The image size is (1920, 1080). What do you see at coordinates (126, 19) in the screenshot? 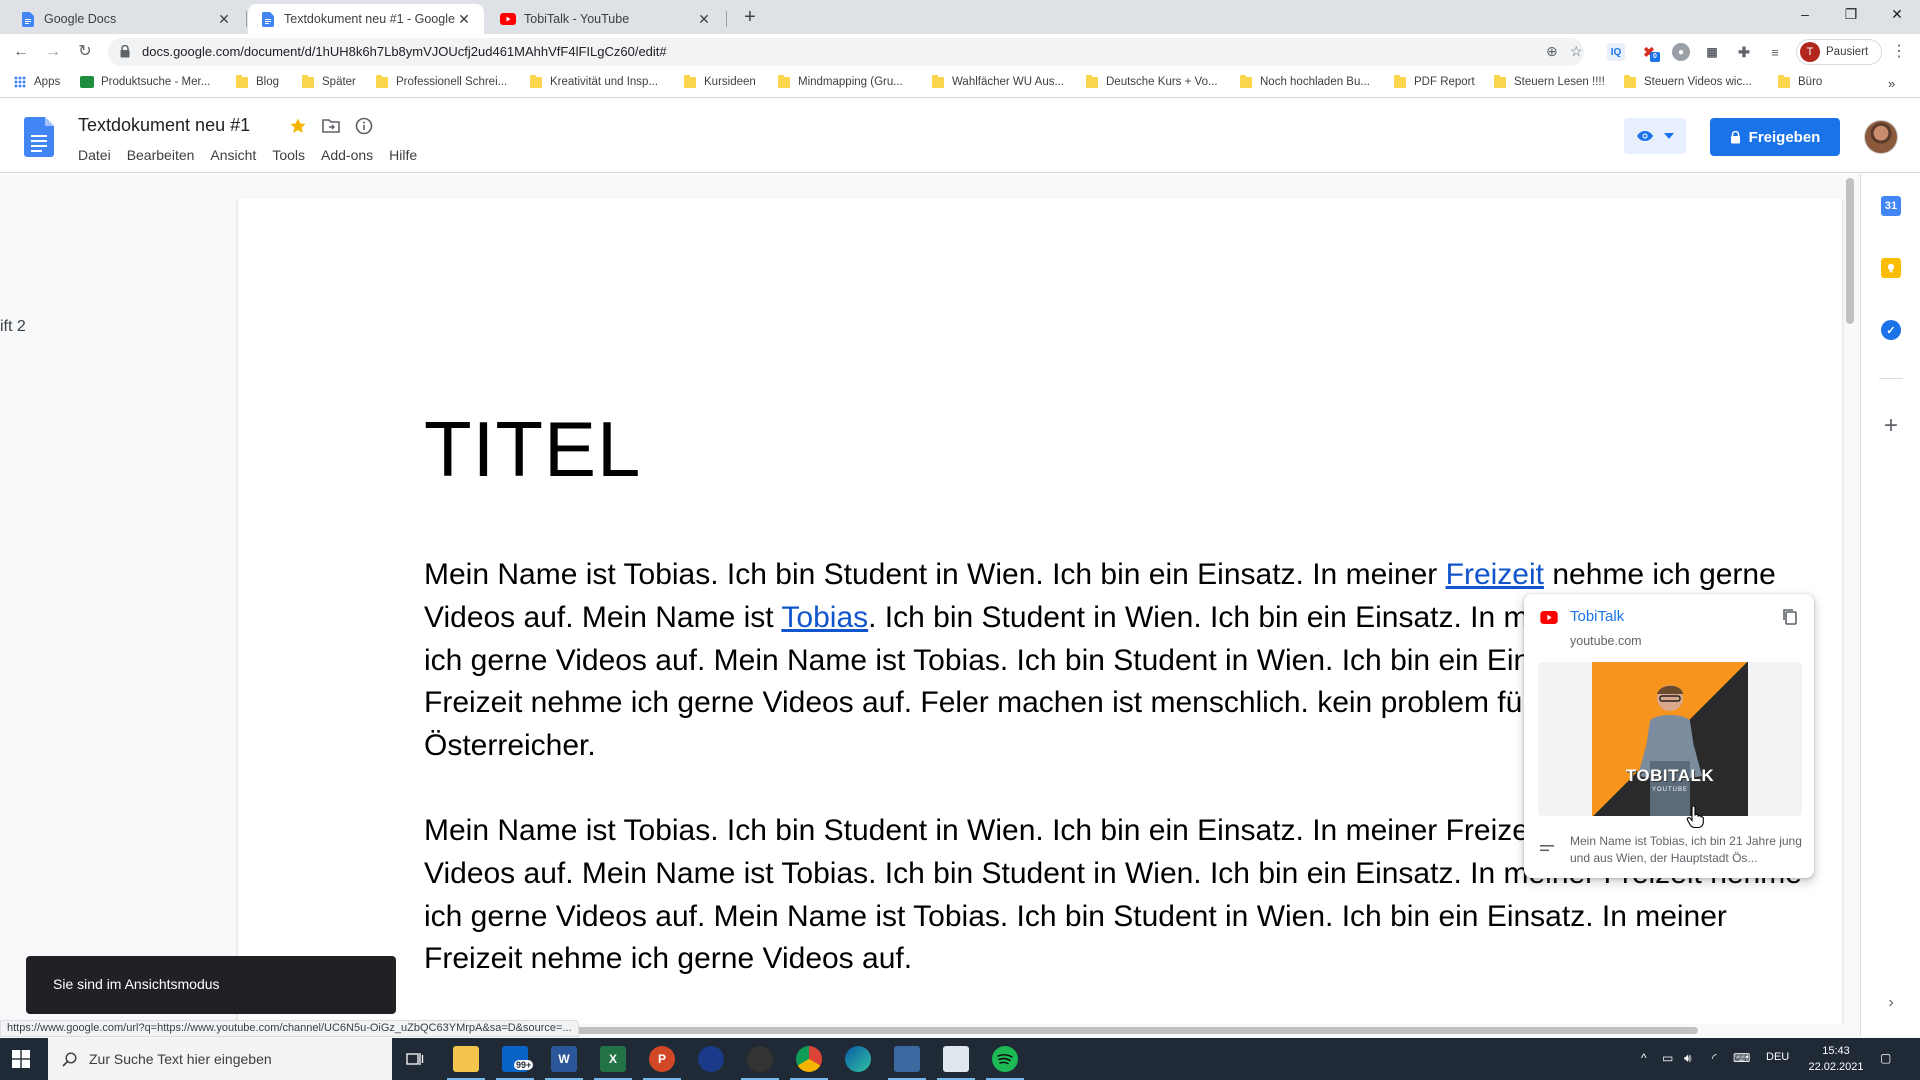
I see `tab-google-docs: Google Docs ✕` at bounding box center [126, 19].